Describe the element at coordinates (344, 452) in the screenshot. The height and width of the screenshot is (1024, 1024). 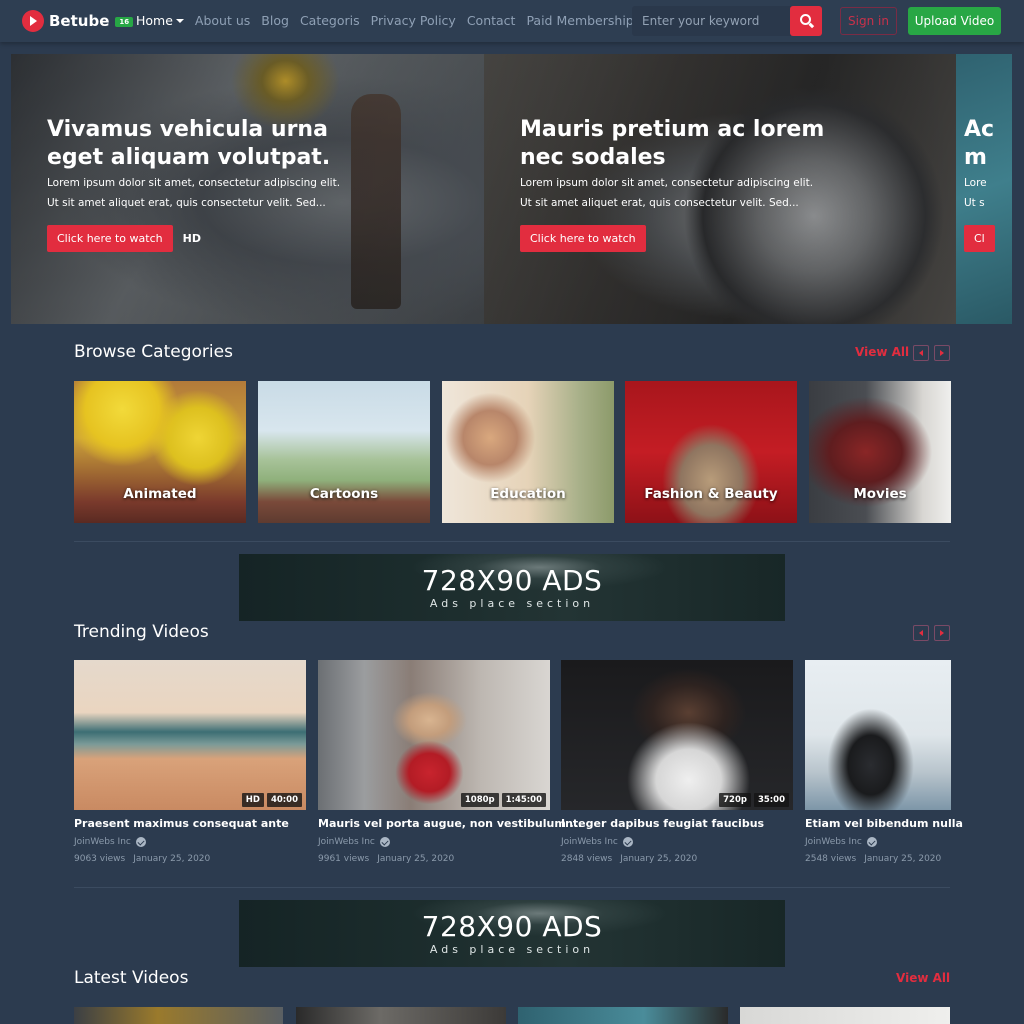
I see `category-card-cartoons: Cartoons` at that location.